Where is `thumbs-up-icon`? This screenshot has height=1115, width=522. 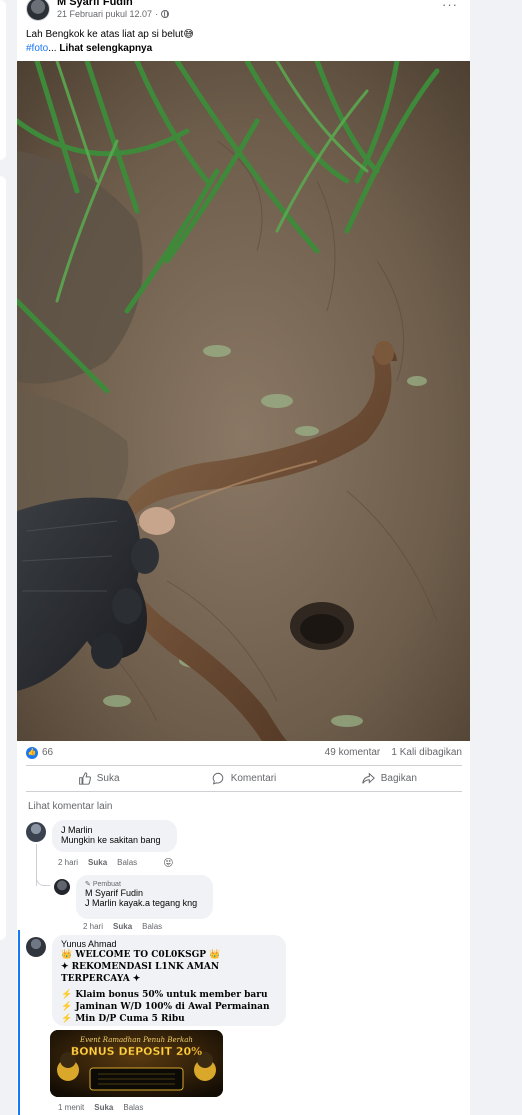
thumbs-up-icon is located at coordinates (84, 778).